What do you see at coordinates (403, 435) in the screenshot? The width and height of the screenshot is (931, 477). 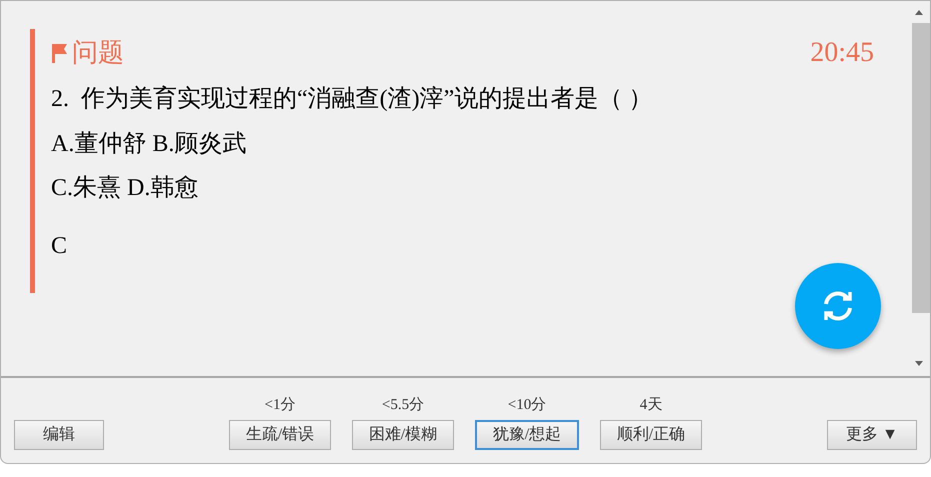 I see `grade-button: 困难/模糊` at bounding box center [403, 435].